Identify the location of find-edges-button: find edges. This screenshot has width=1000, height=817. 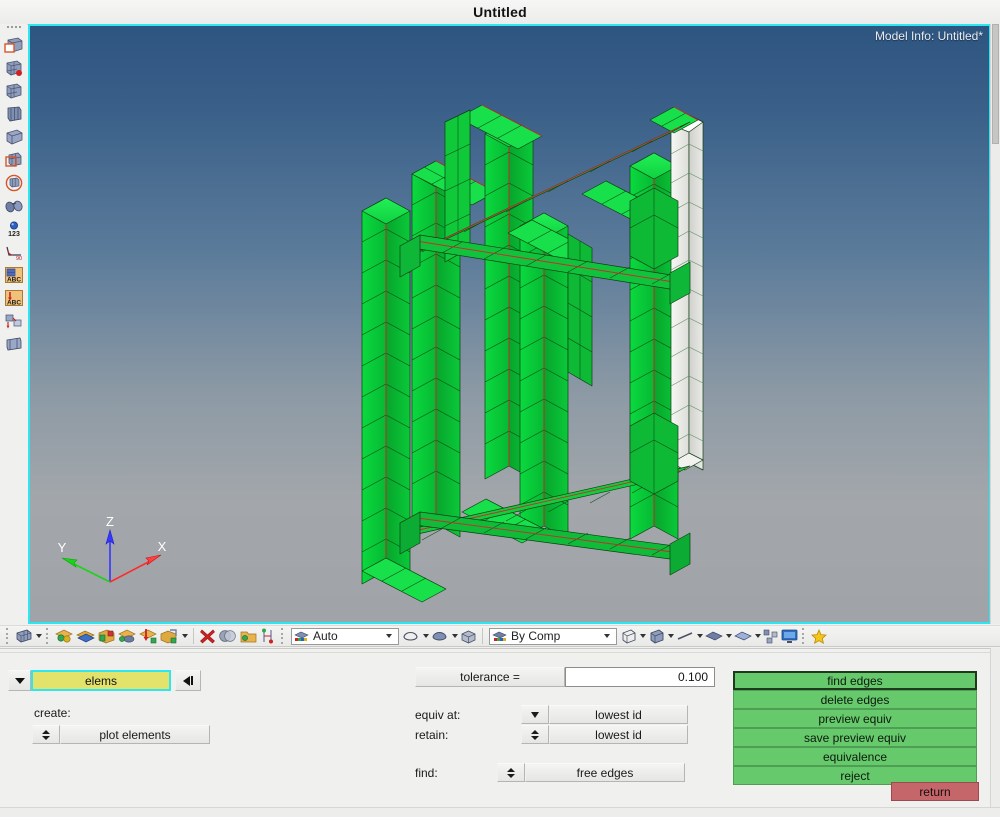
(855, 680).